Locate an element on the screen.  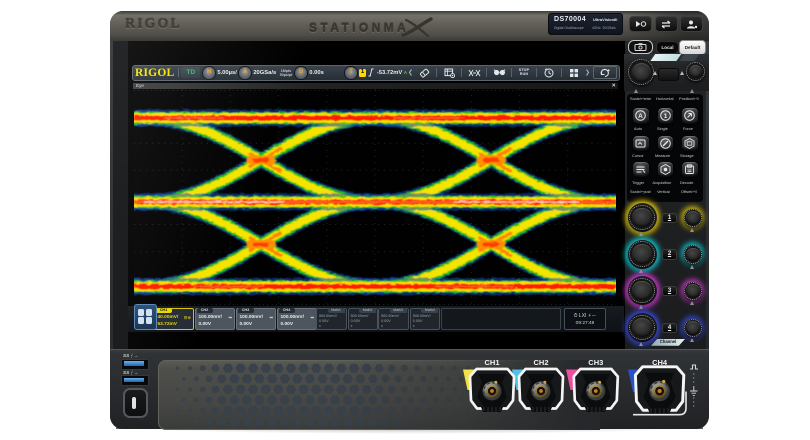
svg-text: A is located at coordinates (641, 116).